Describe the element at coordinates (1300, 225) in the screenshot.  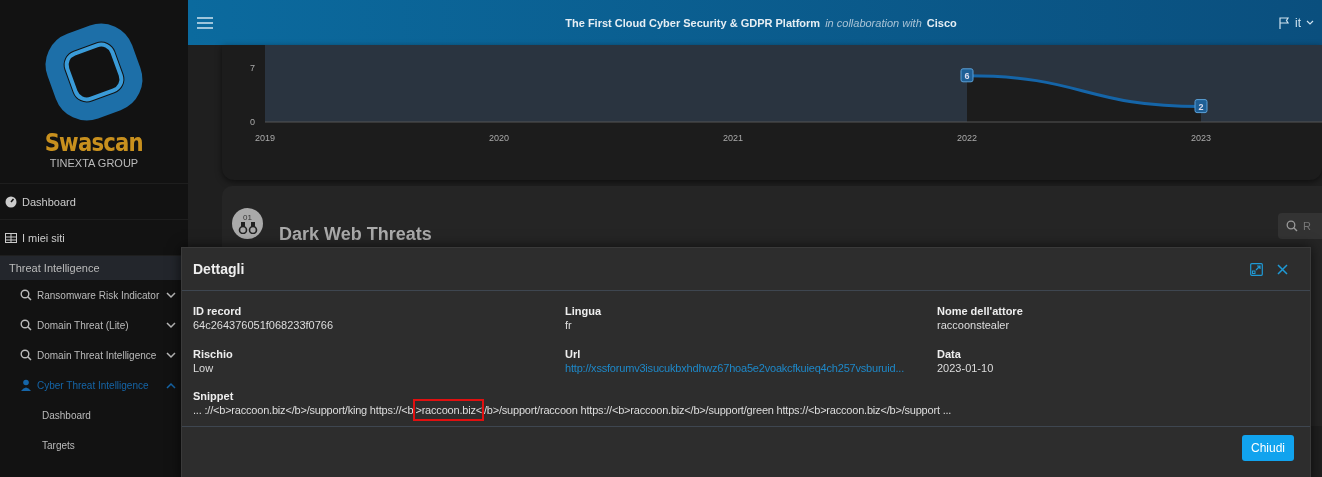
I see `search-field: R` at that location.